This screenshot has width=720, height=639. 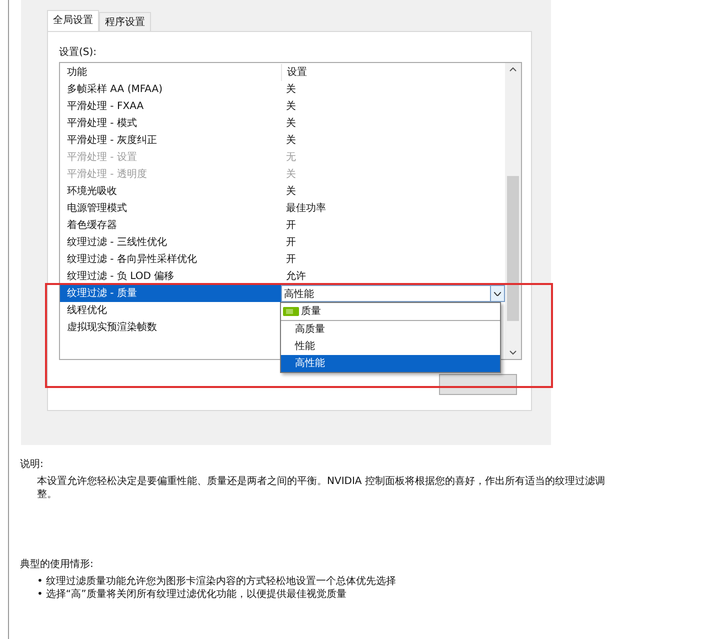 What do you see at coordinates (513, 248) in the screenshot?
I see `scrollbar-thumb` at bounding box center [513, 248].